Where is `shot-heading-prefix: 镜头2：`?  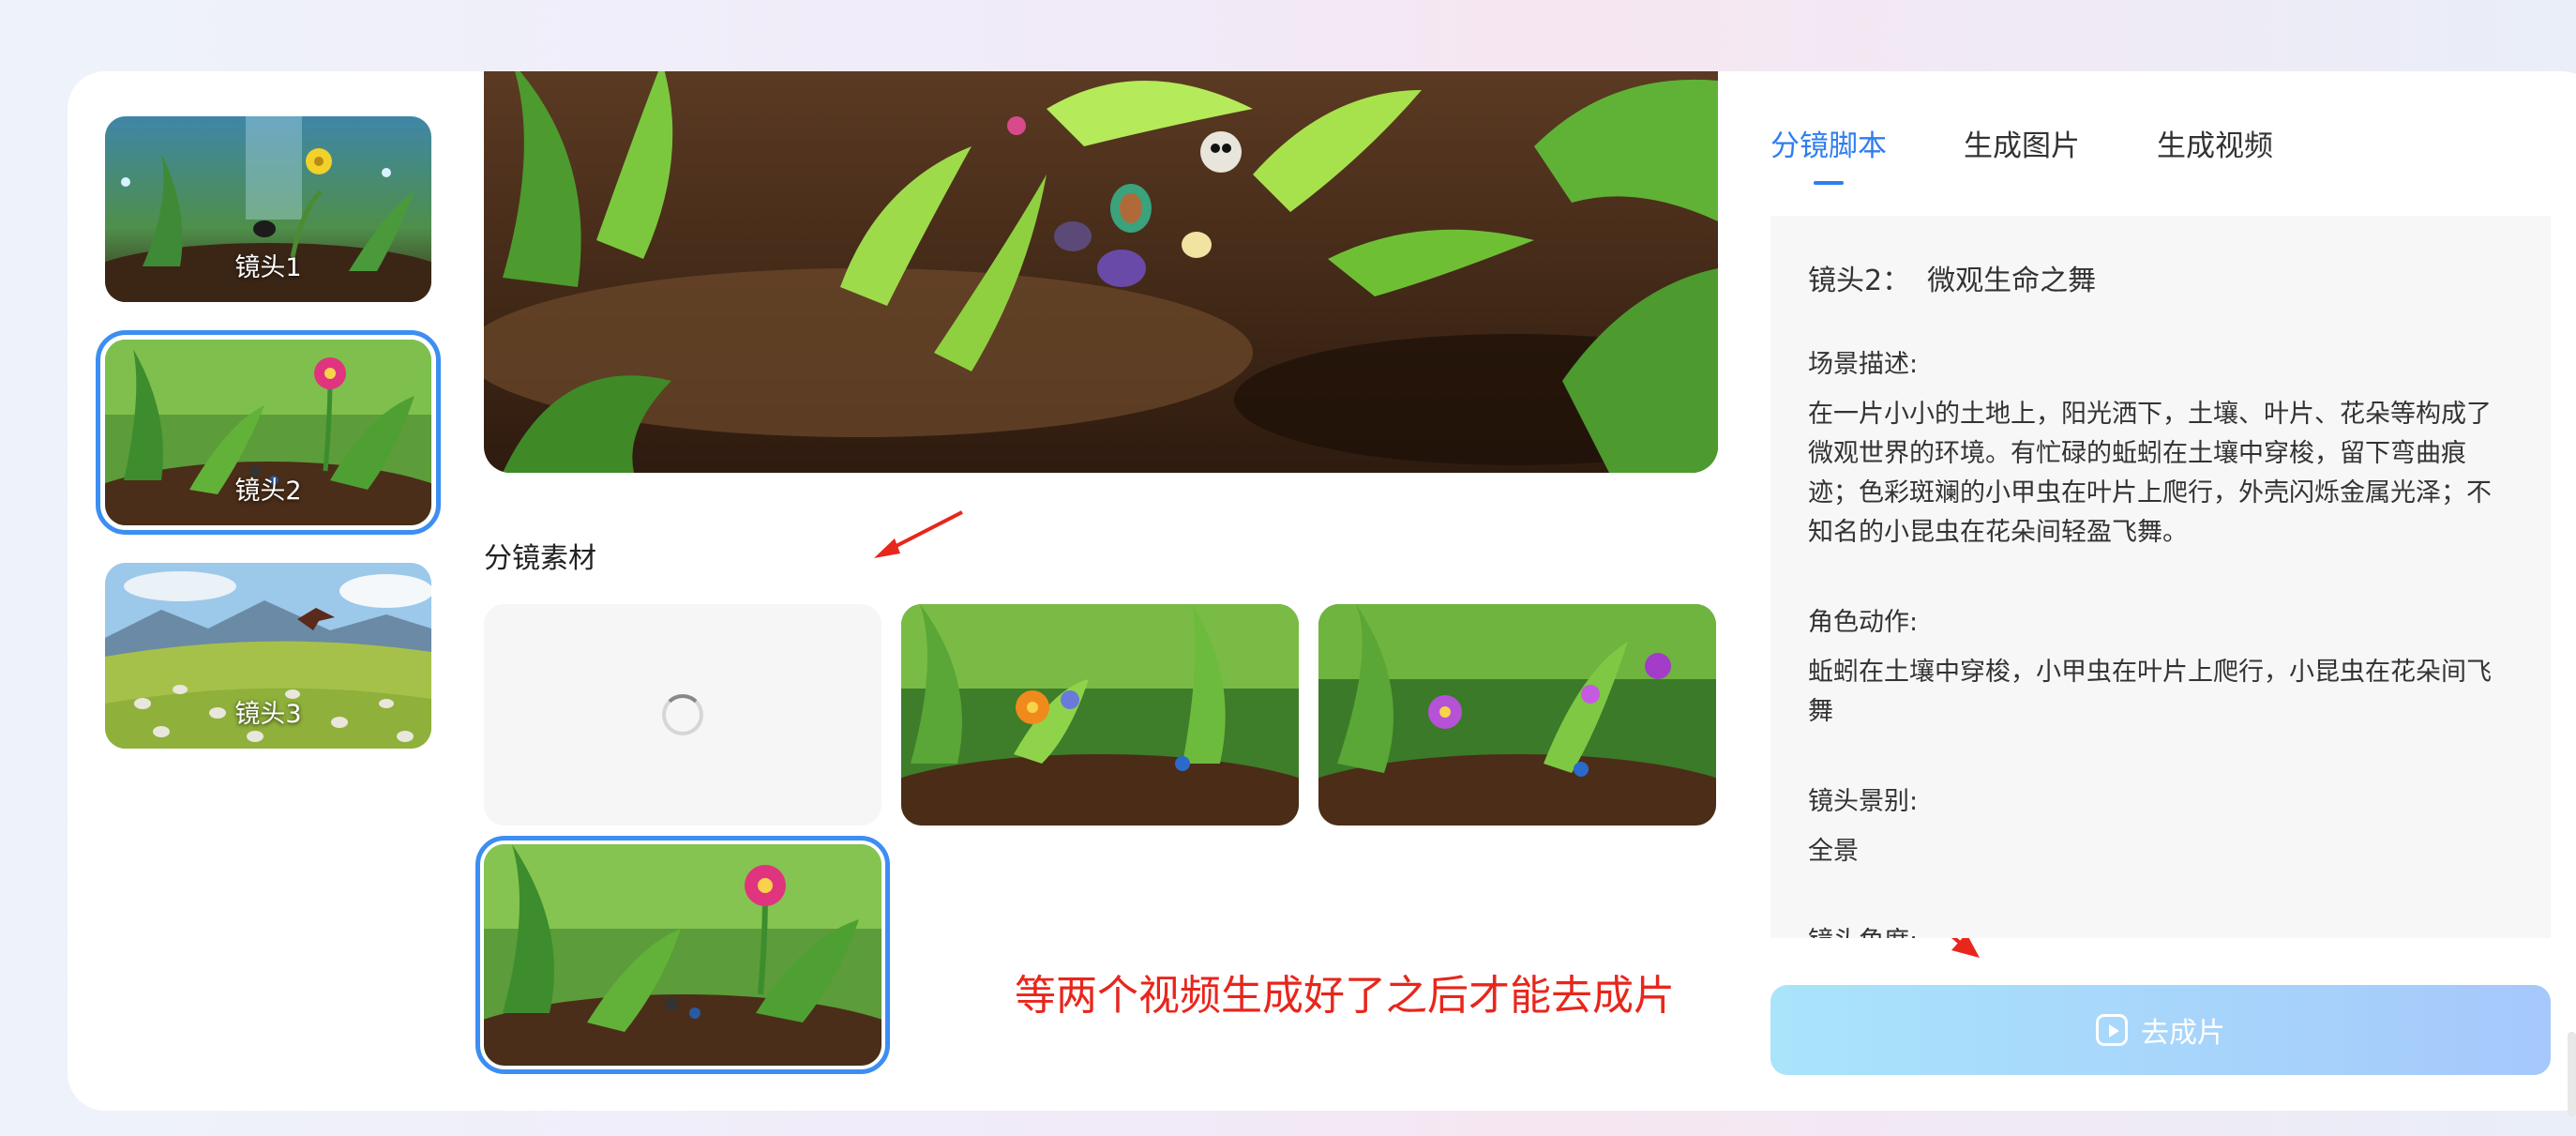 shot-heading-prefix: 镜头2： is located at coordinates (1859, 281).